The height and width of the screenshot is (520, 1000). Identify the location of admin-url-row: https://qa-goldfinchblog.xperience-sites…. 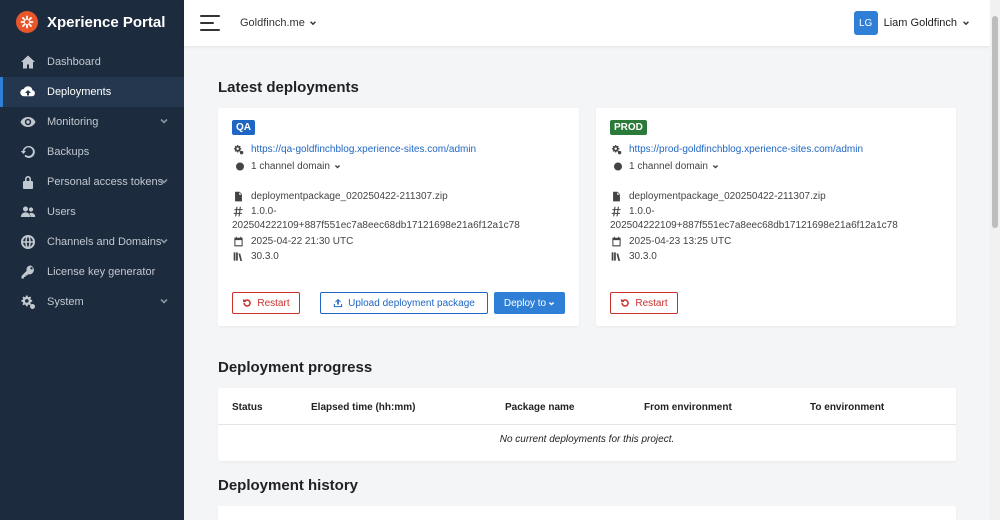
(354, 149).